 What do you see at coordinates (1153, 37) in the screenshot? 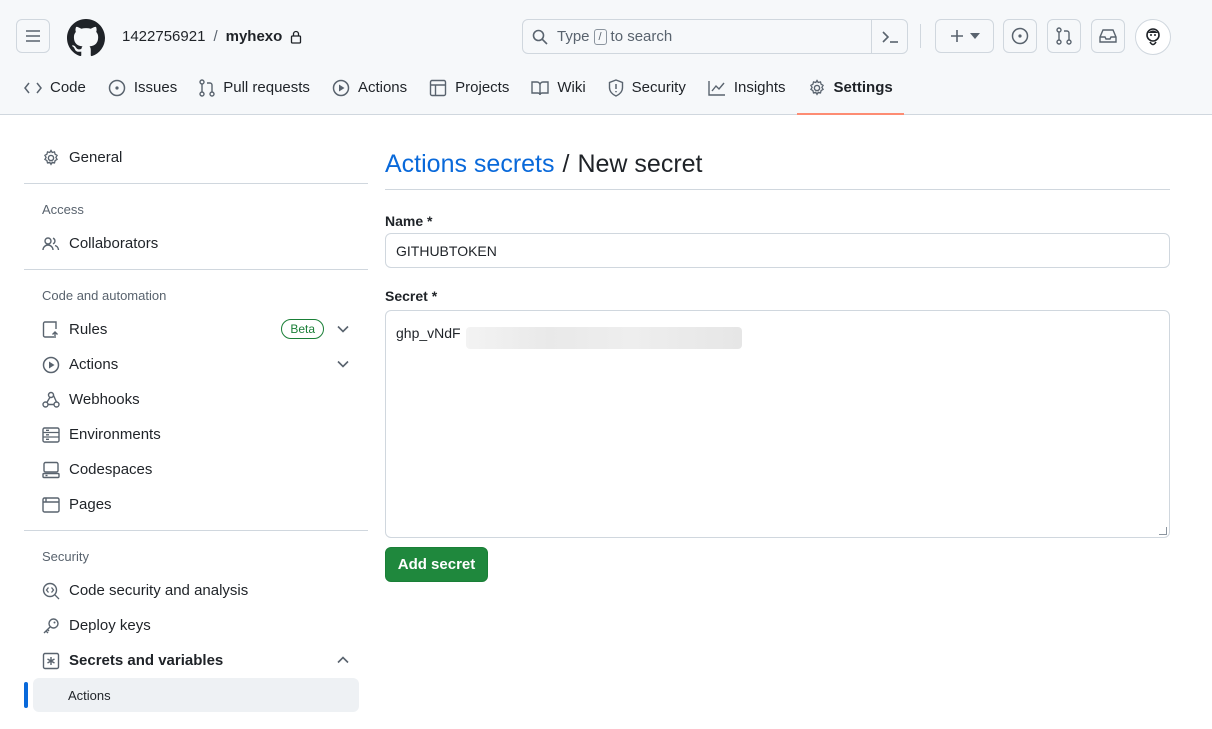
I see `user-avatar` at bounding box center [1153, 37].